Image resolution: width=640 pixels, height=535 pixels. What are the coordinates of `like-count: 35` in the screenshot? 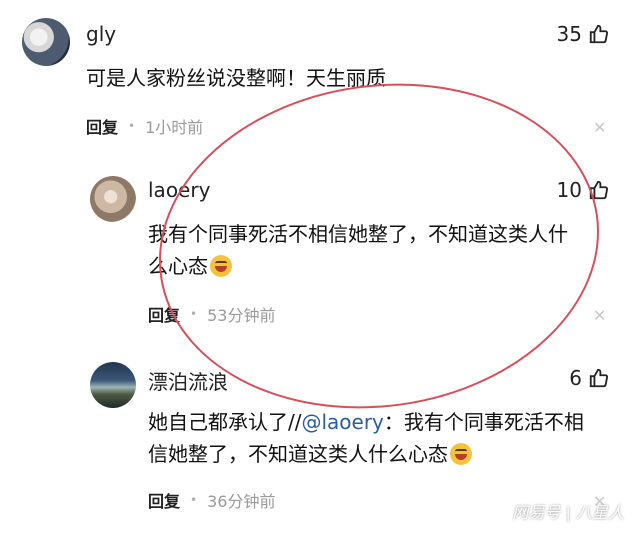 It's located at (569, 34).